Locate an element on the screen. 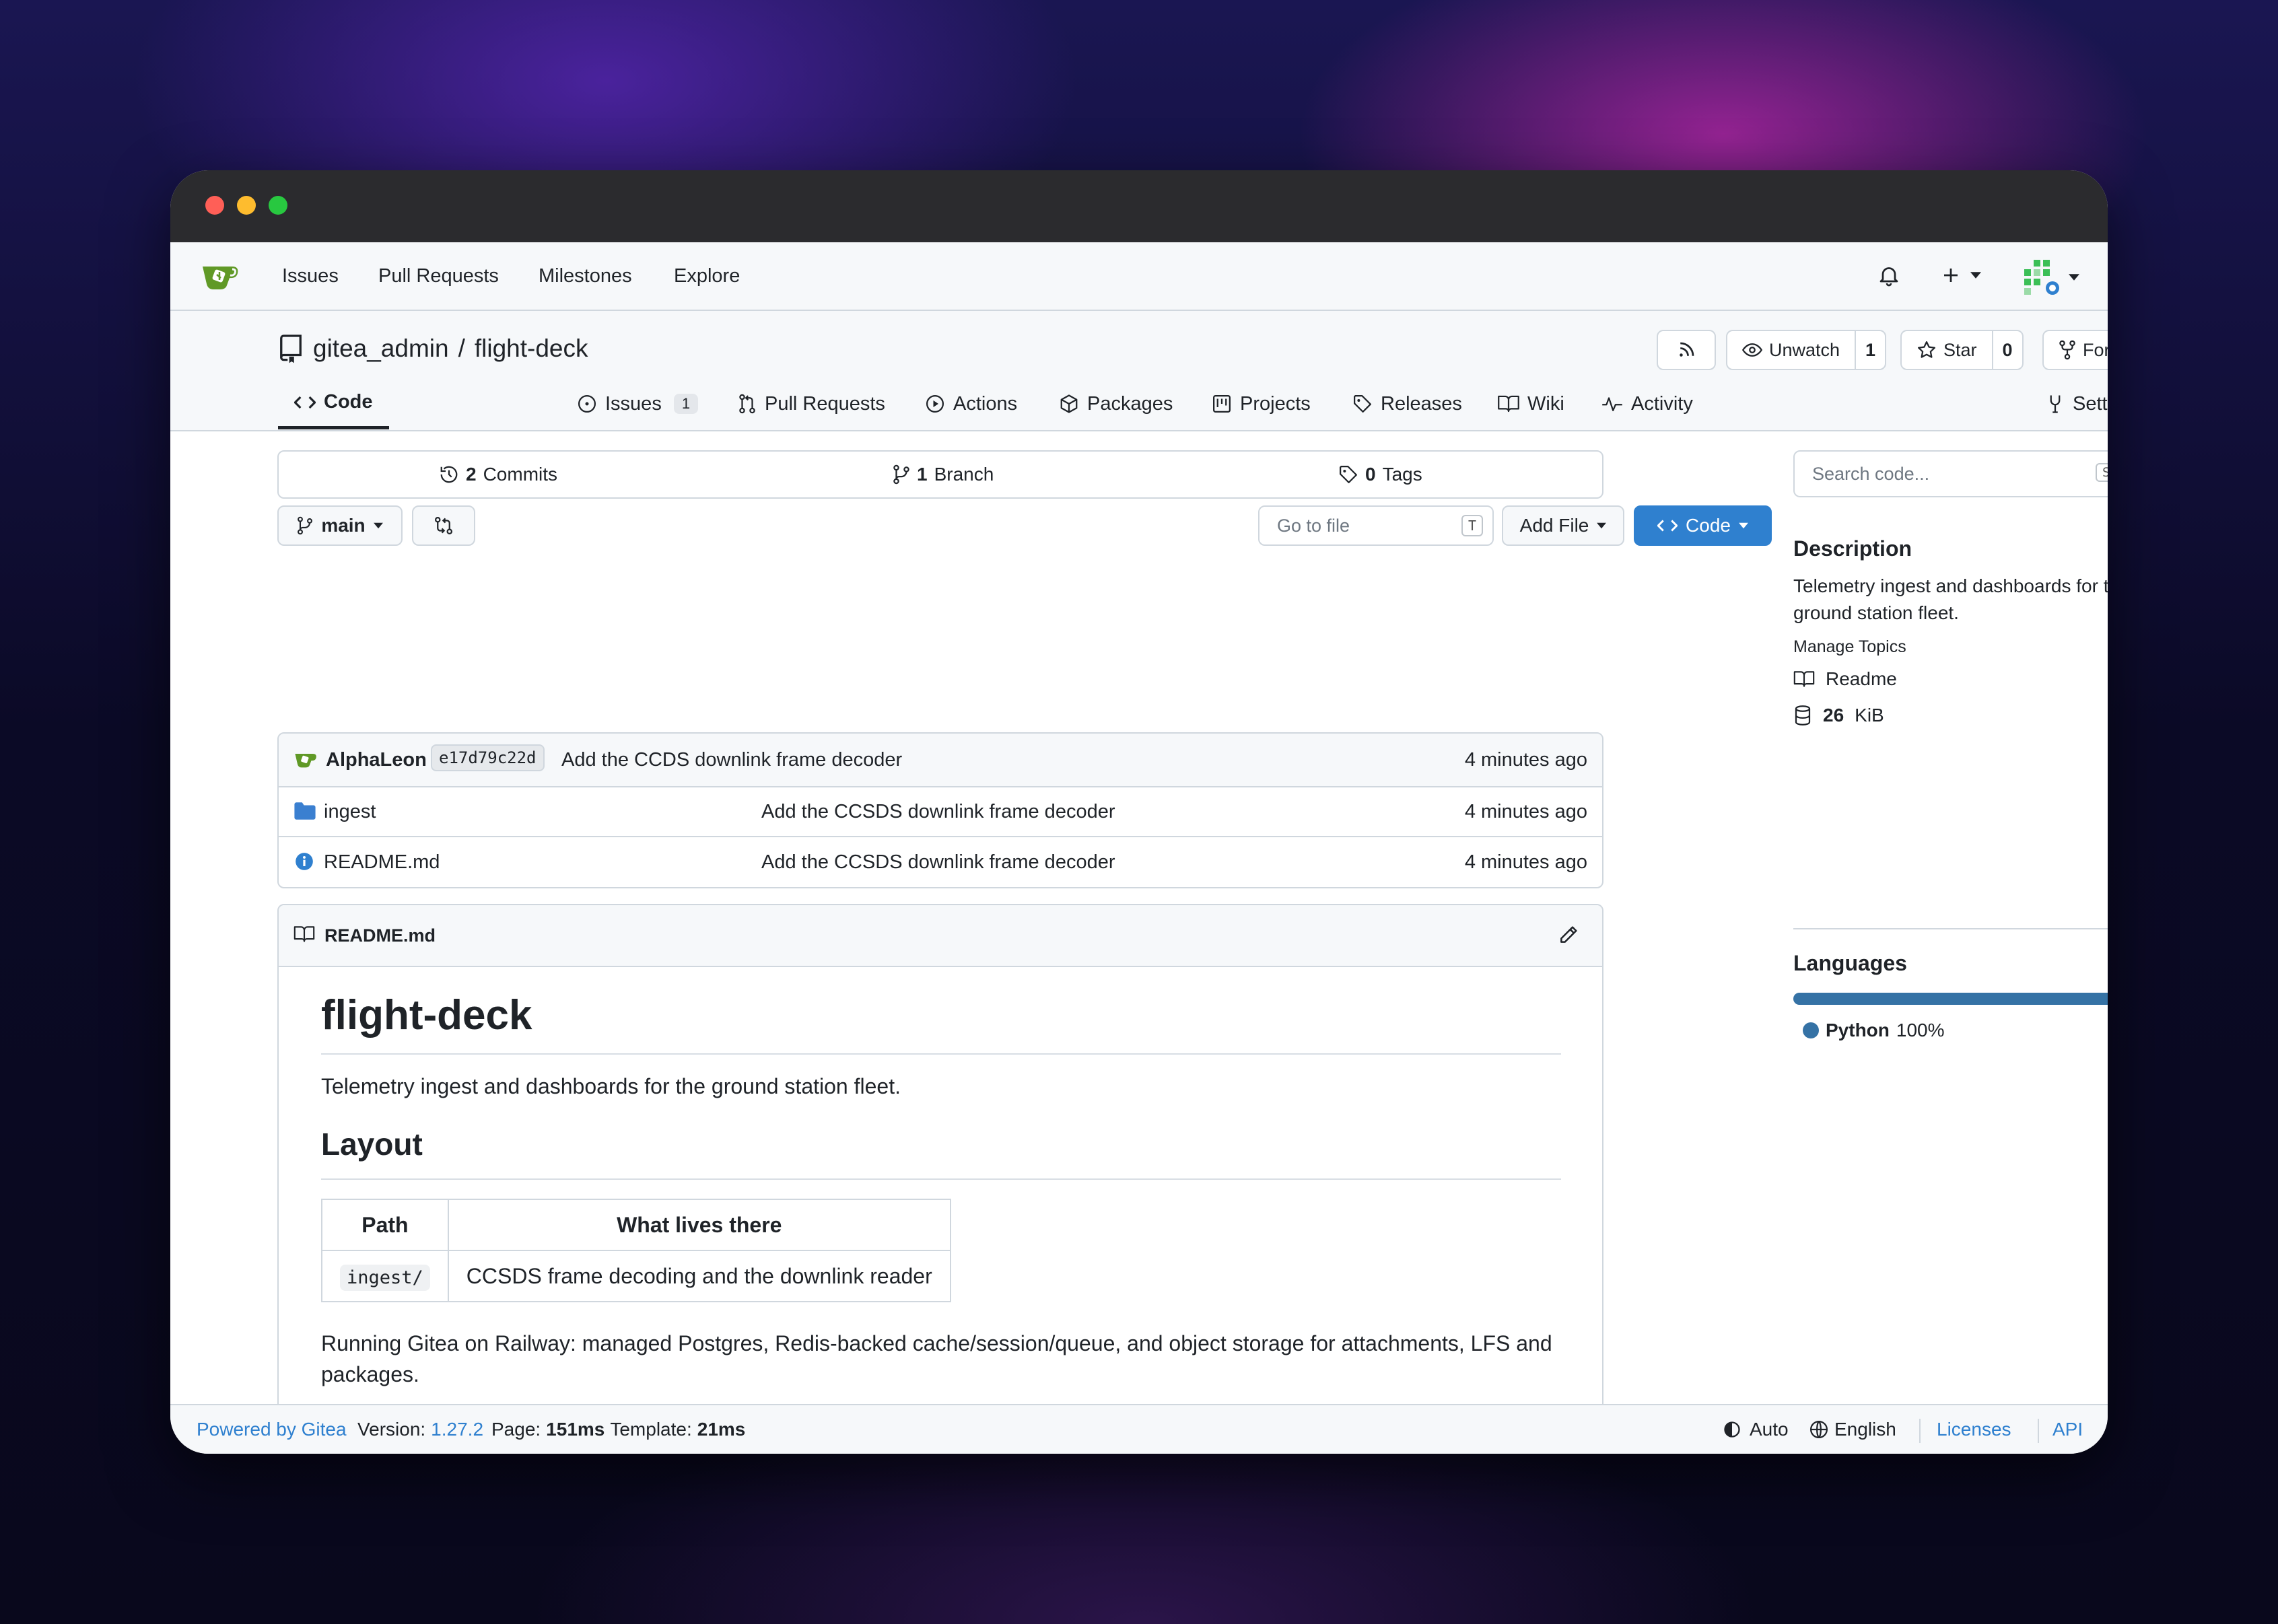 Image resolution: width=2278 pixels, height=1624 pixels. tab-code: Code is located at coordinates (333, 403).